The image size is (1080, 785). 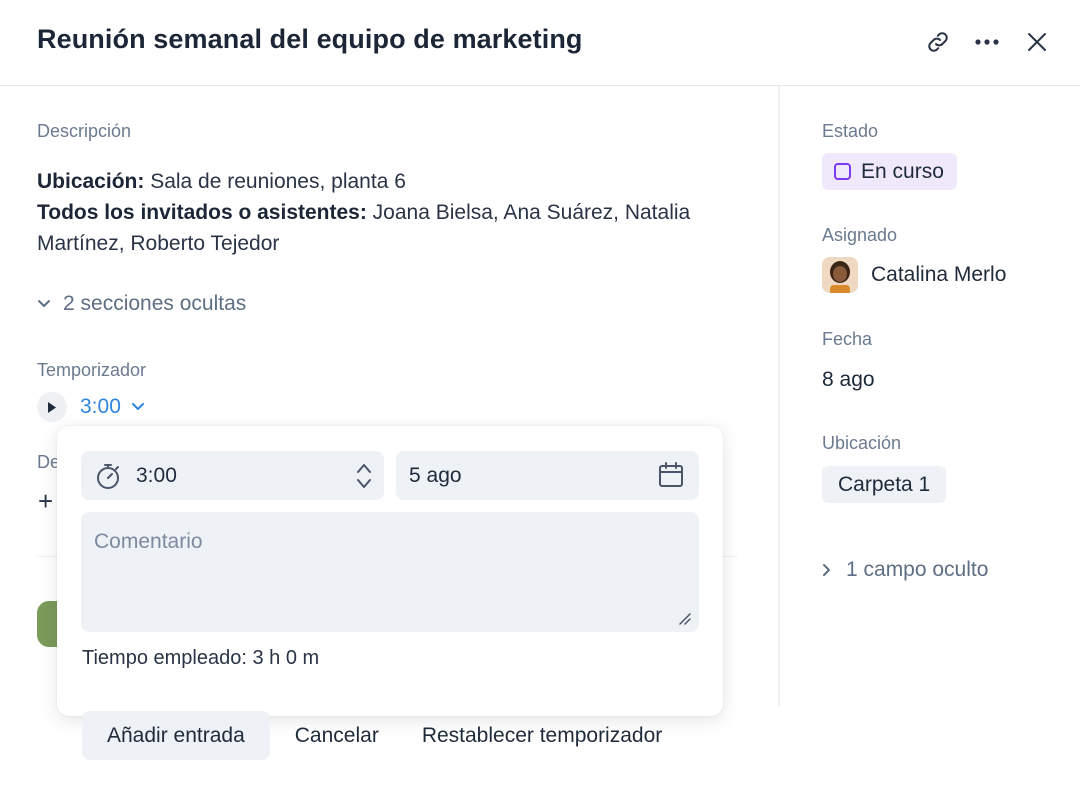 I want to click on close-icon, so click(x=1037, y=42).